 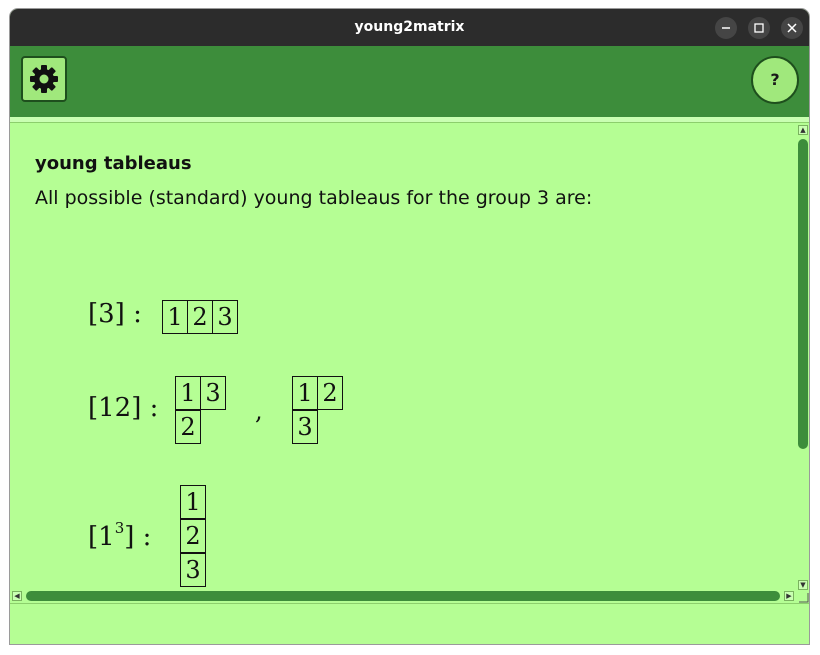 I want to click on horizontal-scrollbar: ◀ ▶, so click(x=403, y=596).